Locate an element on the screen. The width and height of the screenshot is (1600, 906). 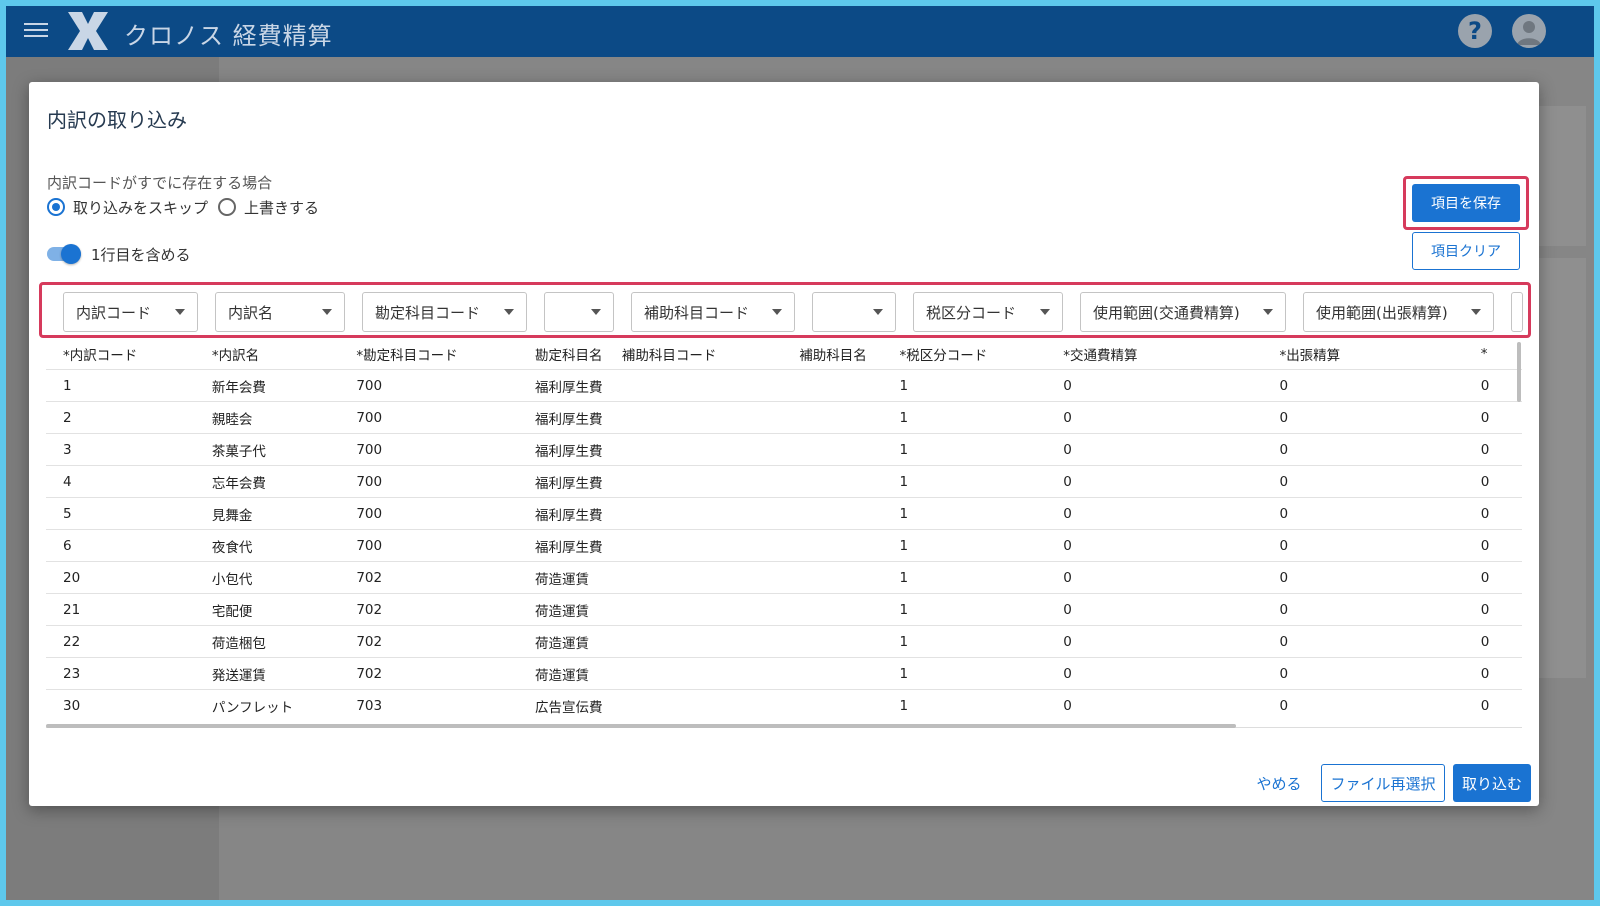
menu-icon is located at coordinates (36, 31).